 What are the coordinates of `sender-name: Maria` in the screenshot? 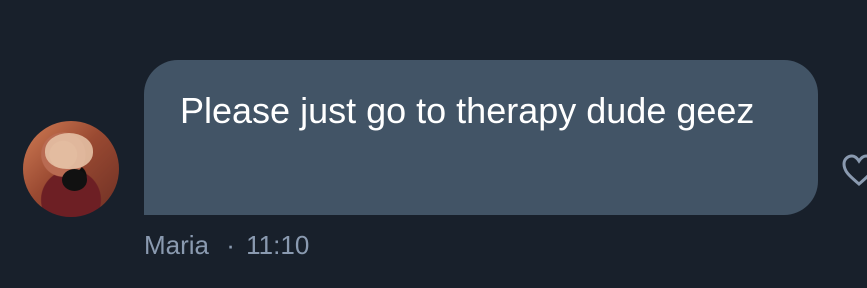 It's located at (177, 245).